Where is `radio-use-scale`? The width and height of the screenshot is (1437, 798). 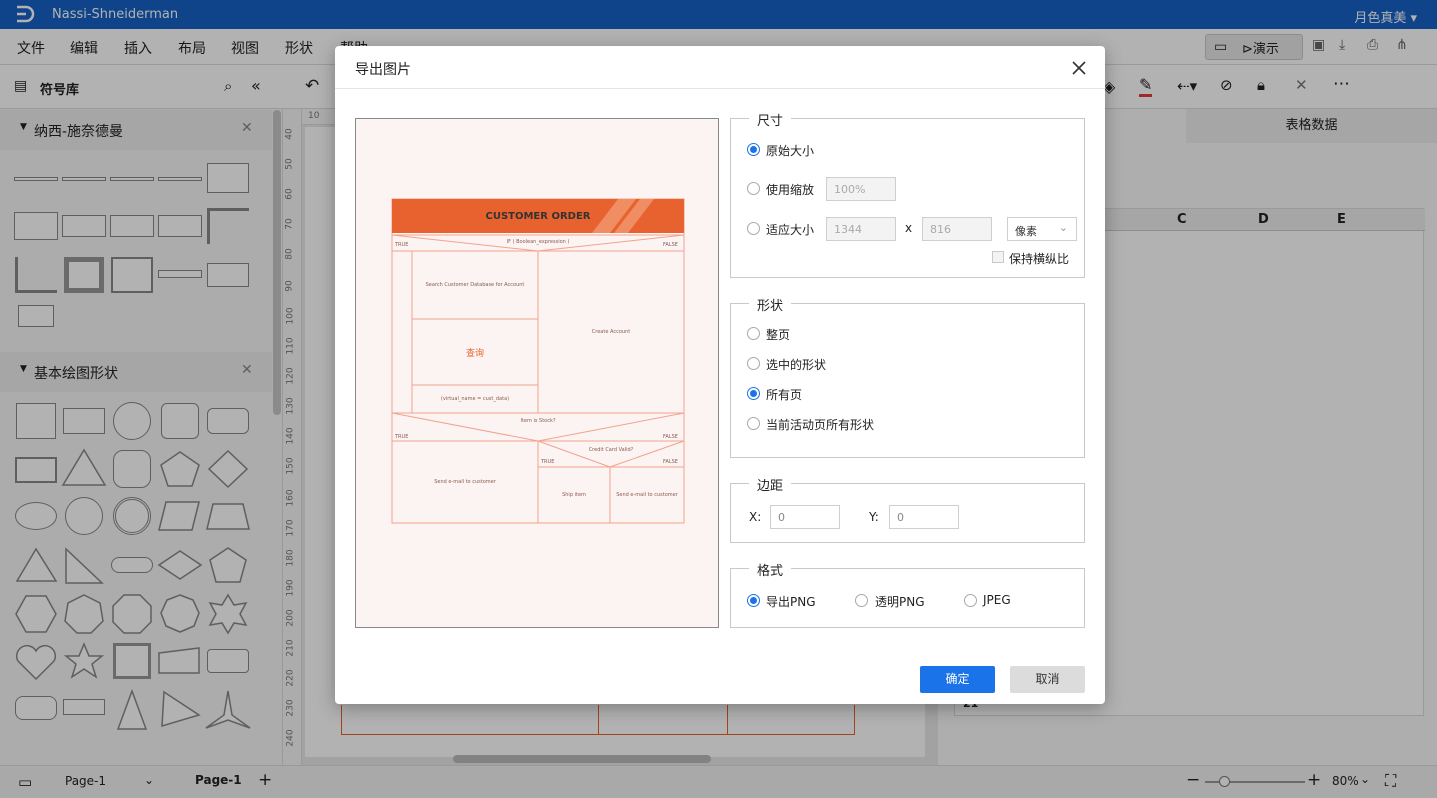 radio-use-scale is located at coordinates (753, 188).